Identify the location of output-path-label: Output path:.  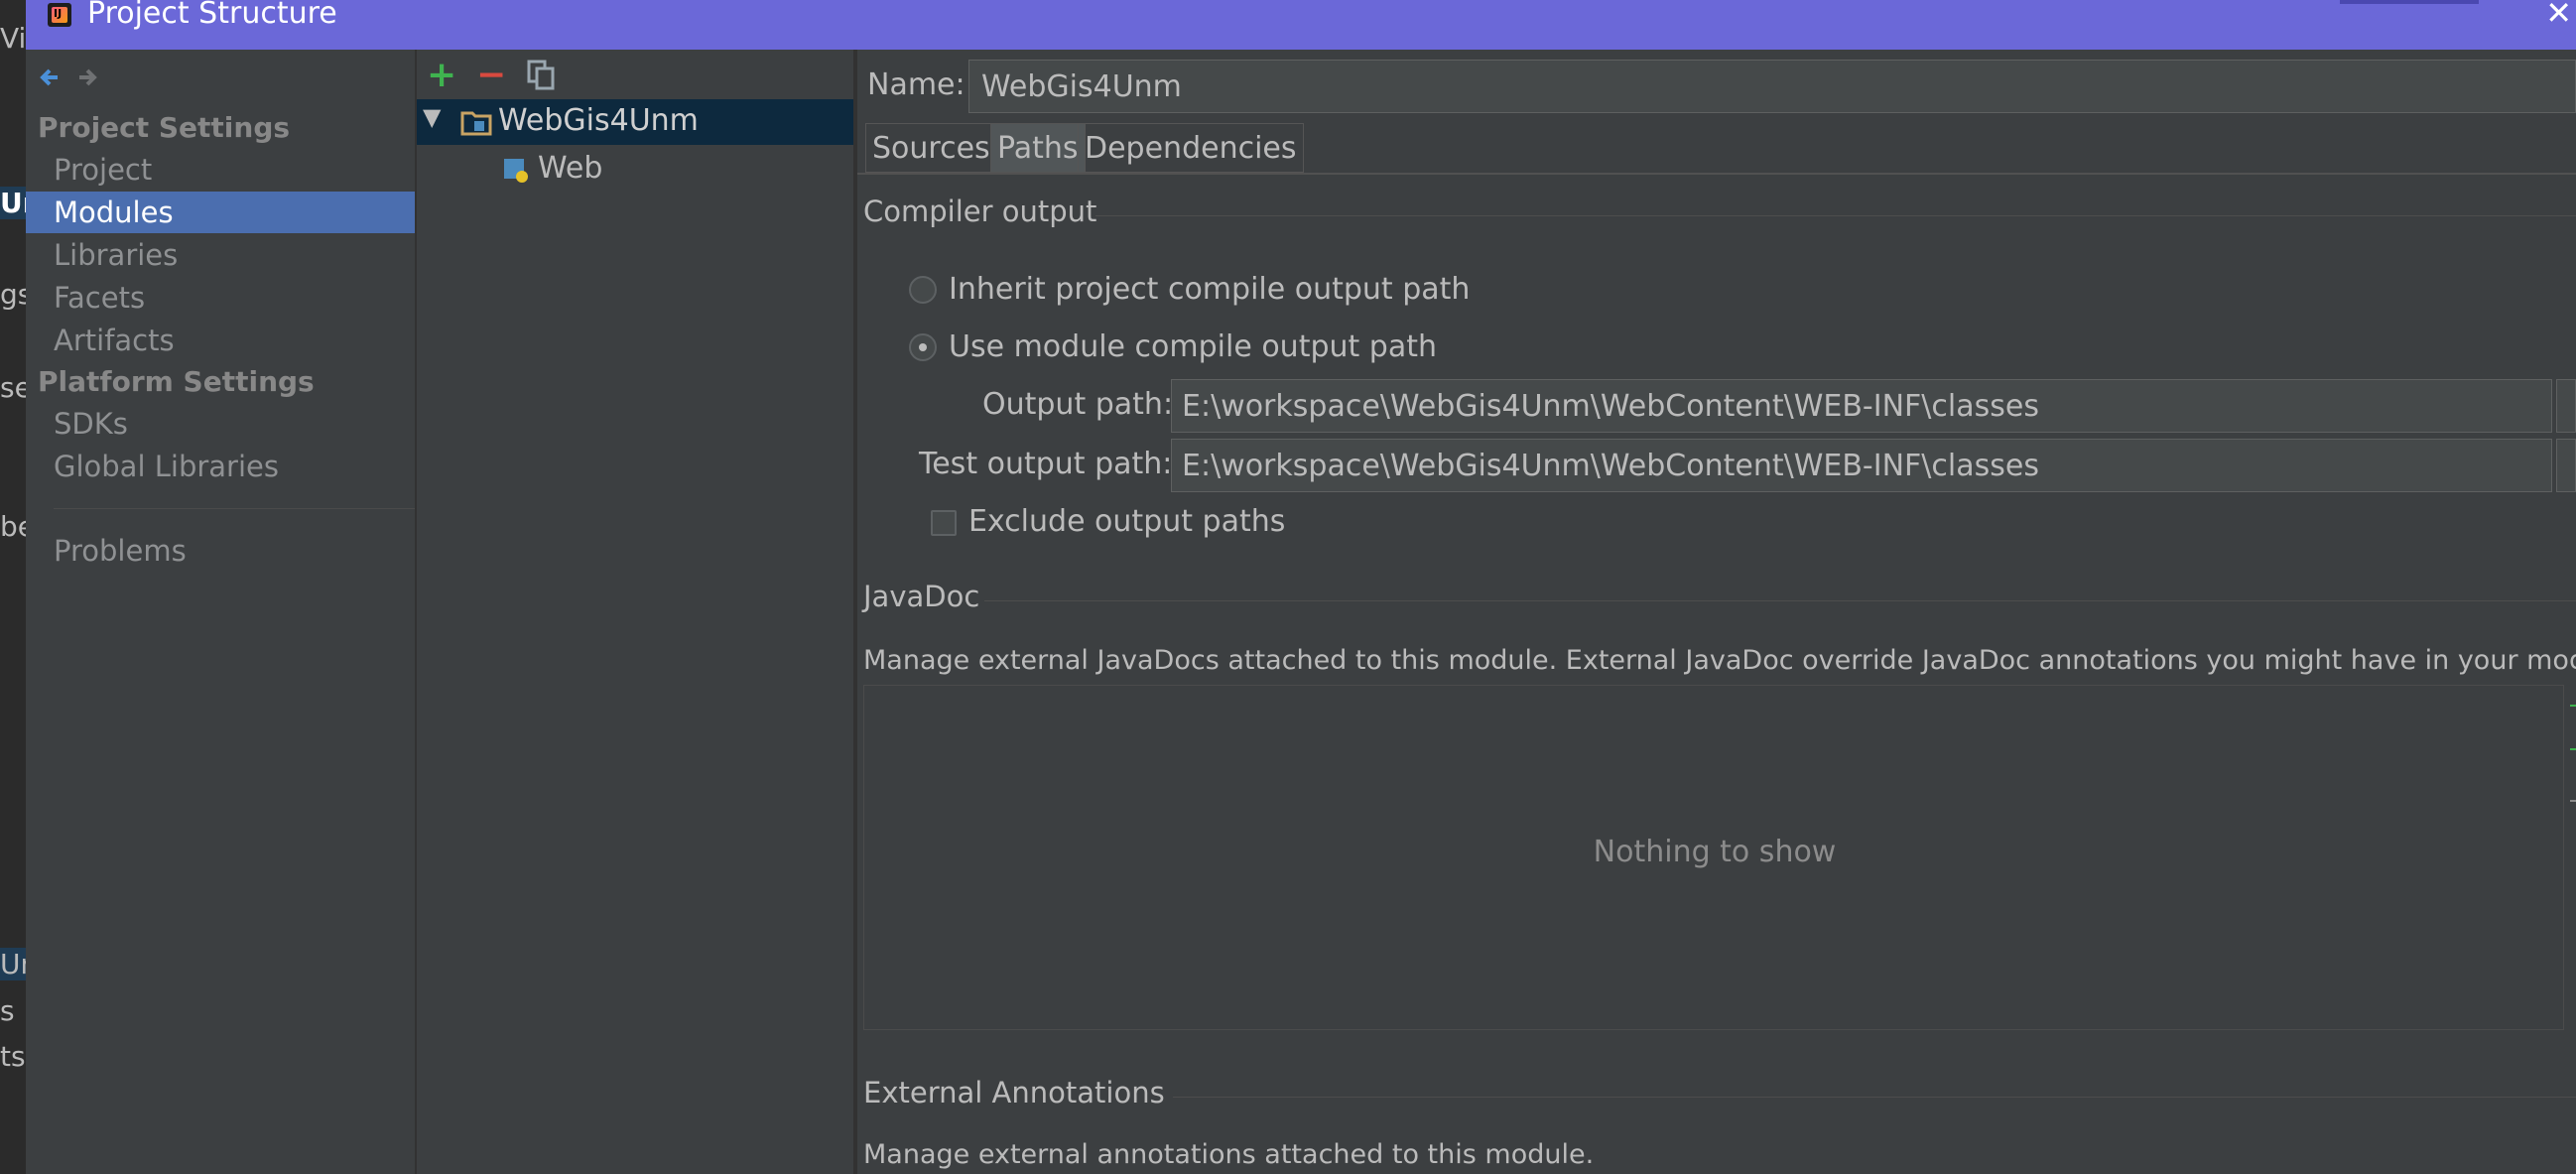
(1078, 404).